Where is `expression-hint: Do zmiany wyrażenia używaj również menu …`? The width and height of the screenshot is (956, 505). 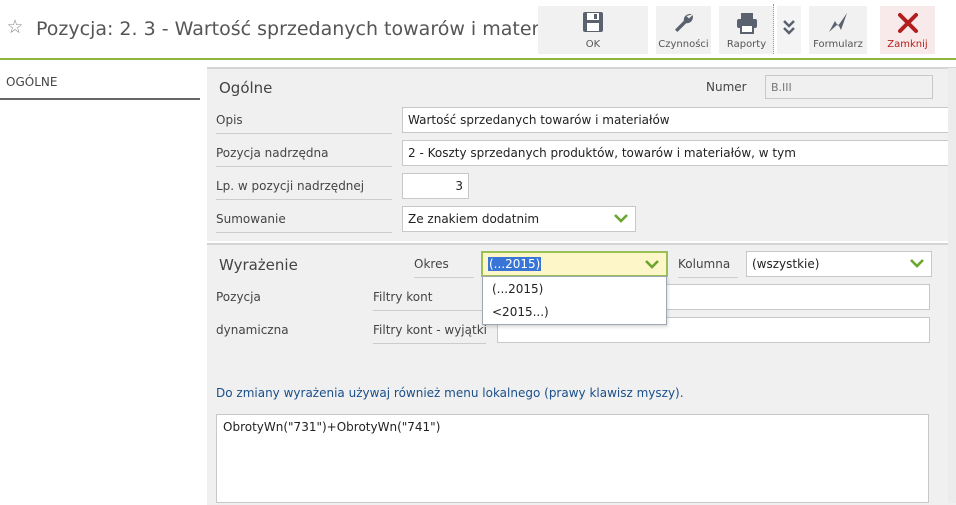 expression-hint: Do zmiany wyrażenia używaj również menu … is located at coordinates (450, 393).